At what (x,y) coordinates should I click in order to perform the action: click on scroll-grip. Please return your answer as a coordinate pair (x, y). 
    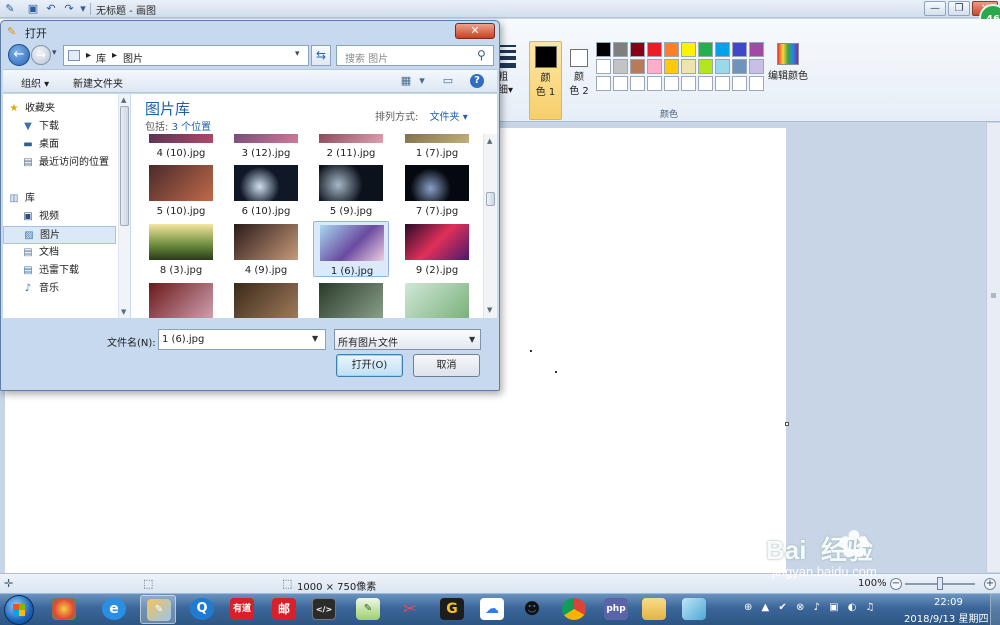
    Looking at the image, I should click on (993, 295).